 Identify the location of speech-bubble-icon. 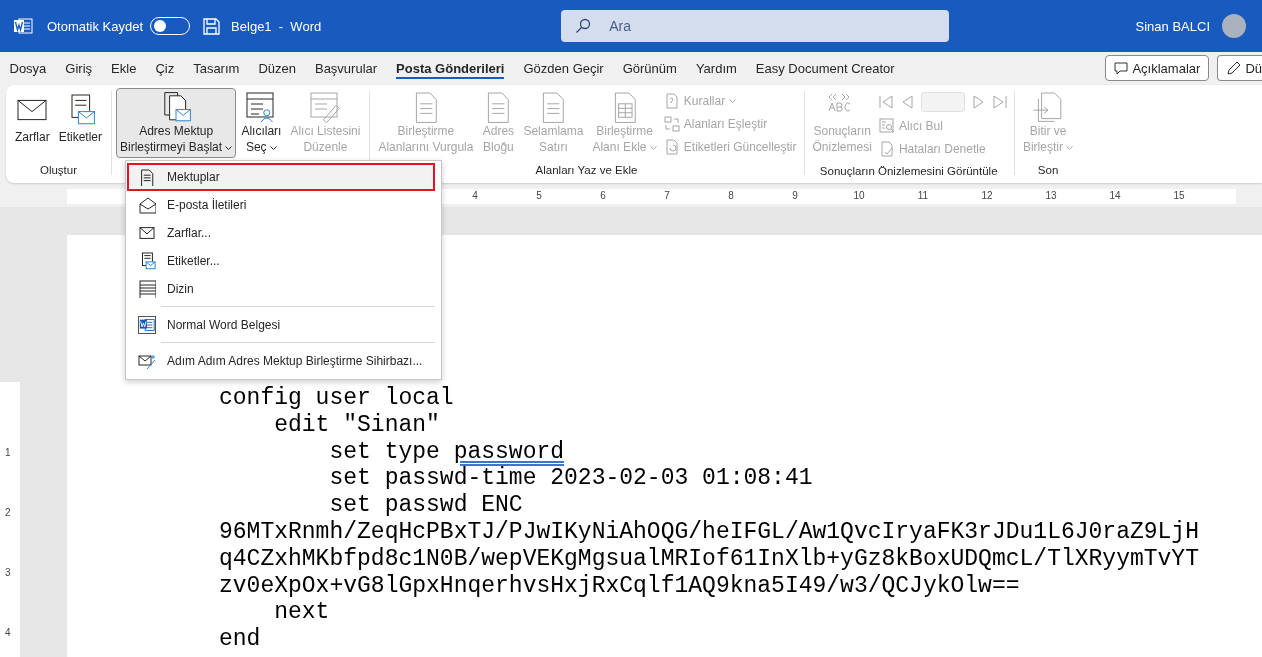
(1121, 68).